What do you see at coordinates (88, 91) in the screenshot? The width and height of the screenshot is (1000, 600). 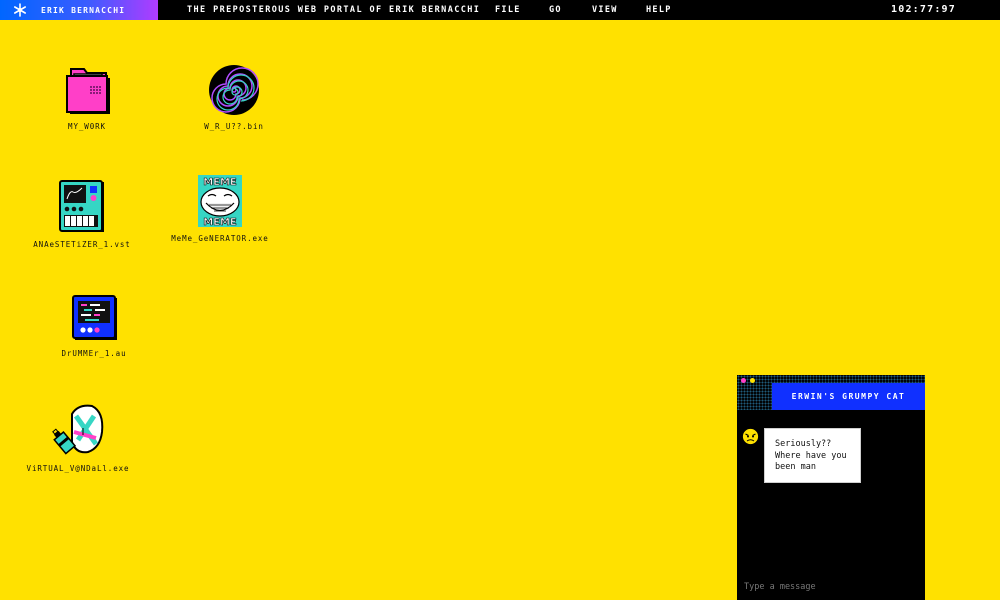 I see `folder-icon` at bounding box center [88, 91].